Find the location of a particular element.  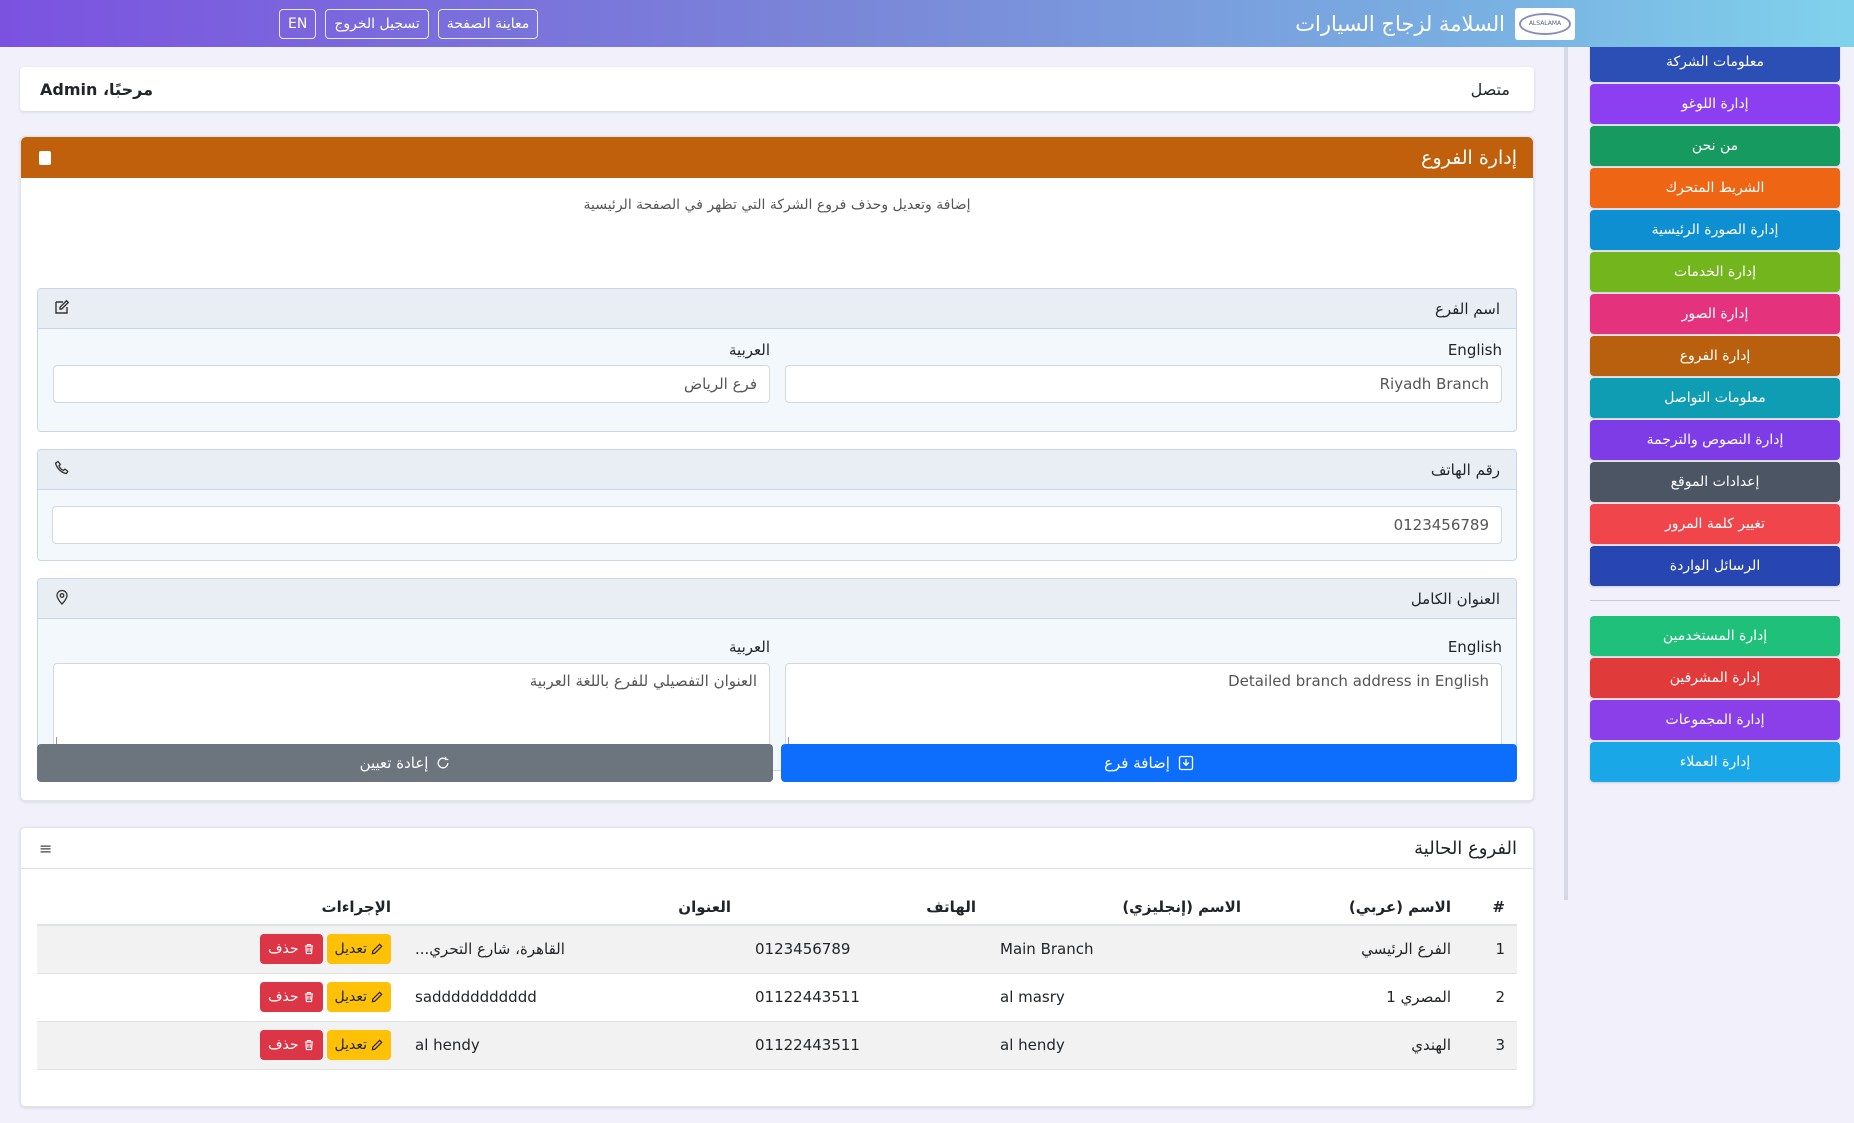

address-arabic-label: العربية is located at coordinates (749, 647).